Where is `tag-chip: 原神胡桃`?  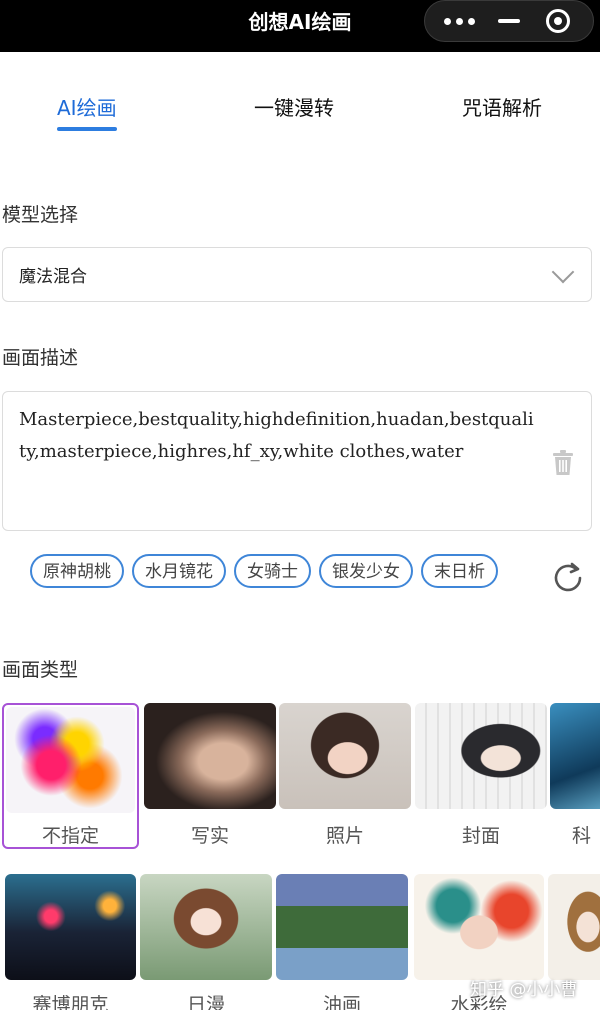 tag-chip: 原神胡桃 is located at coordinates (77, 571).